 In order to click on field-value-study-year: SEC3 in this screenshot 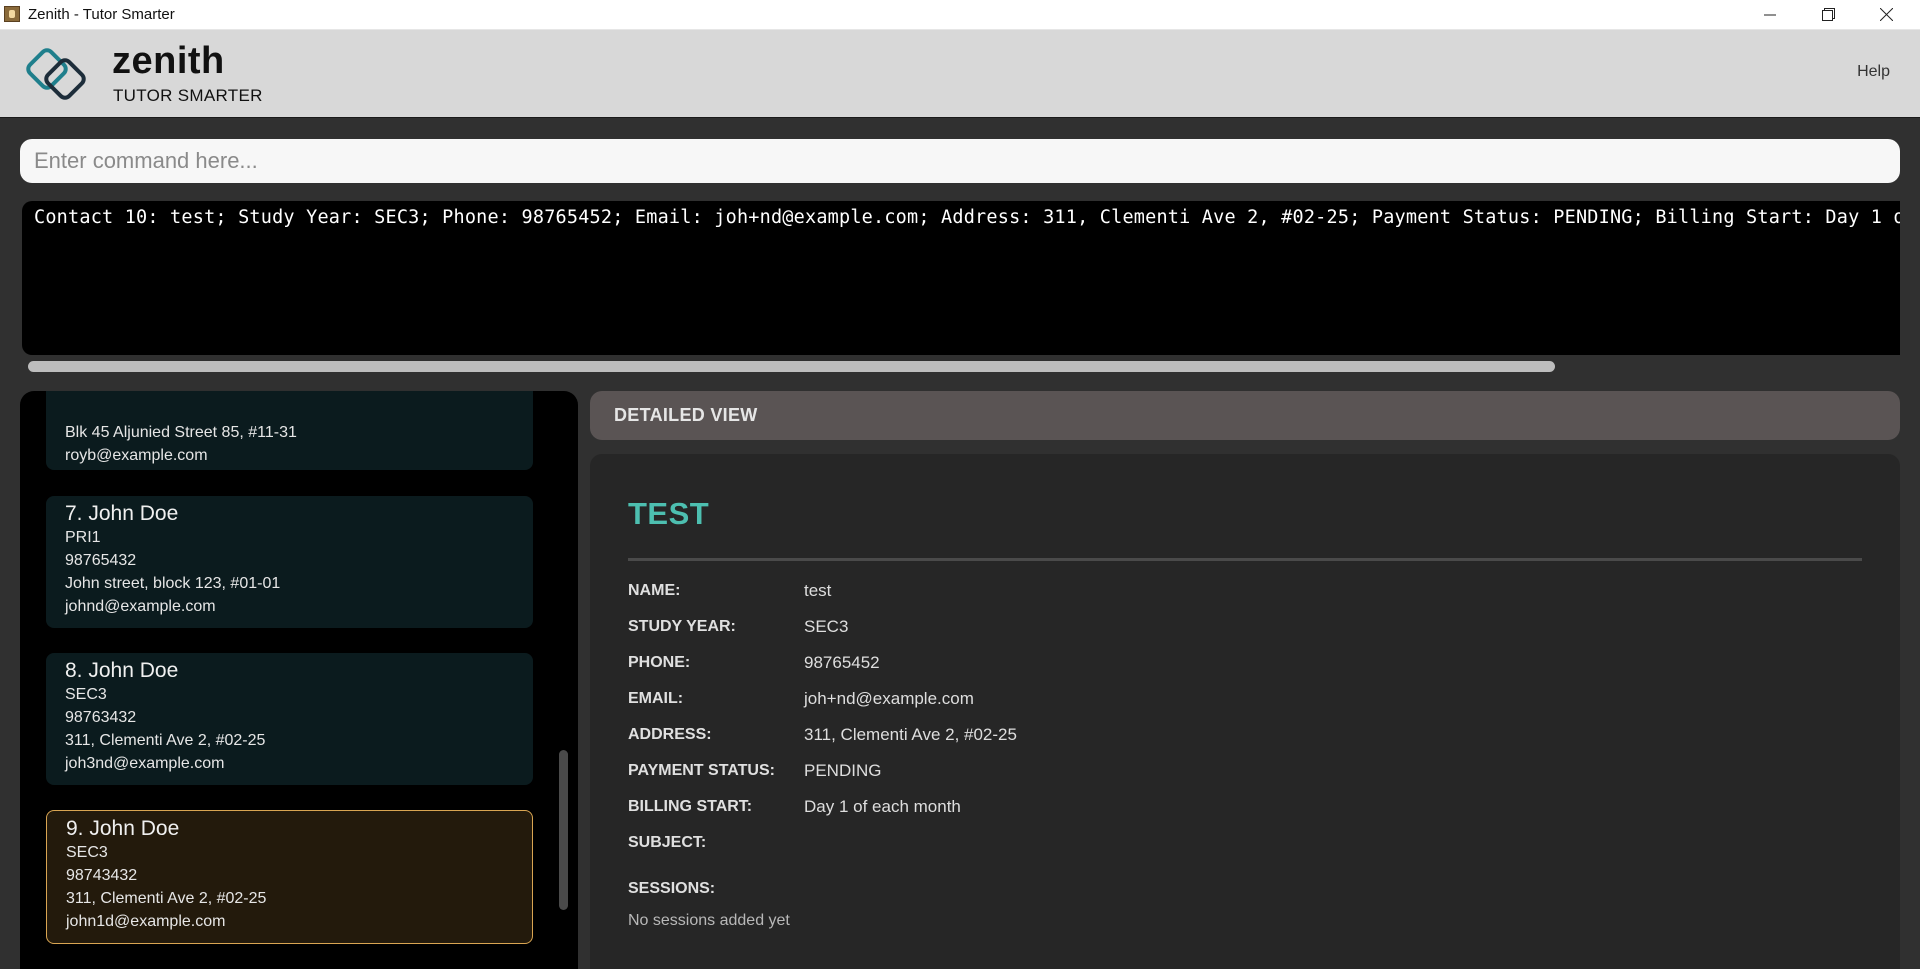, I will do `click(826, 626)`.